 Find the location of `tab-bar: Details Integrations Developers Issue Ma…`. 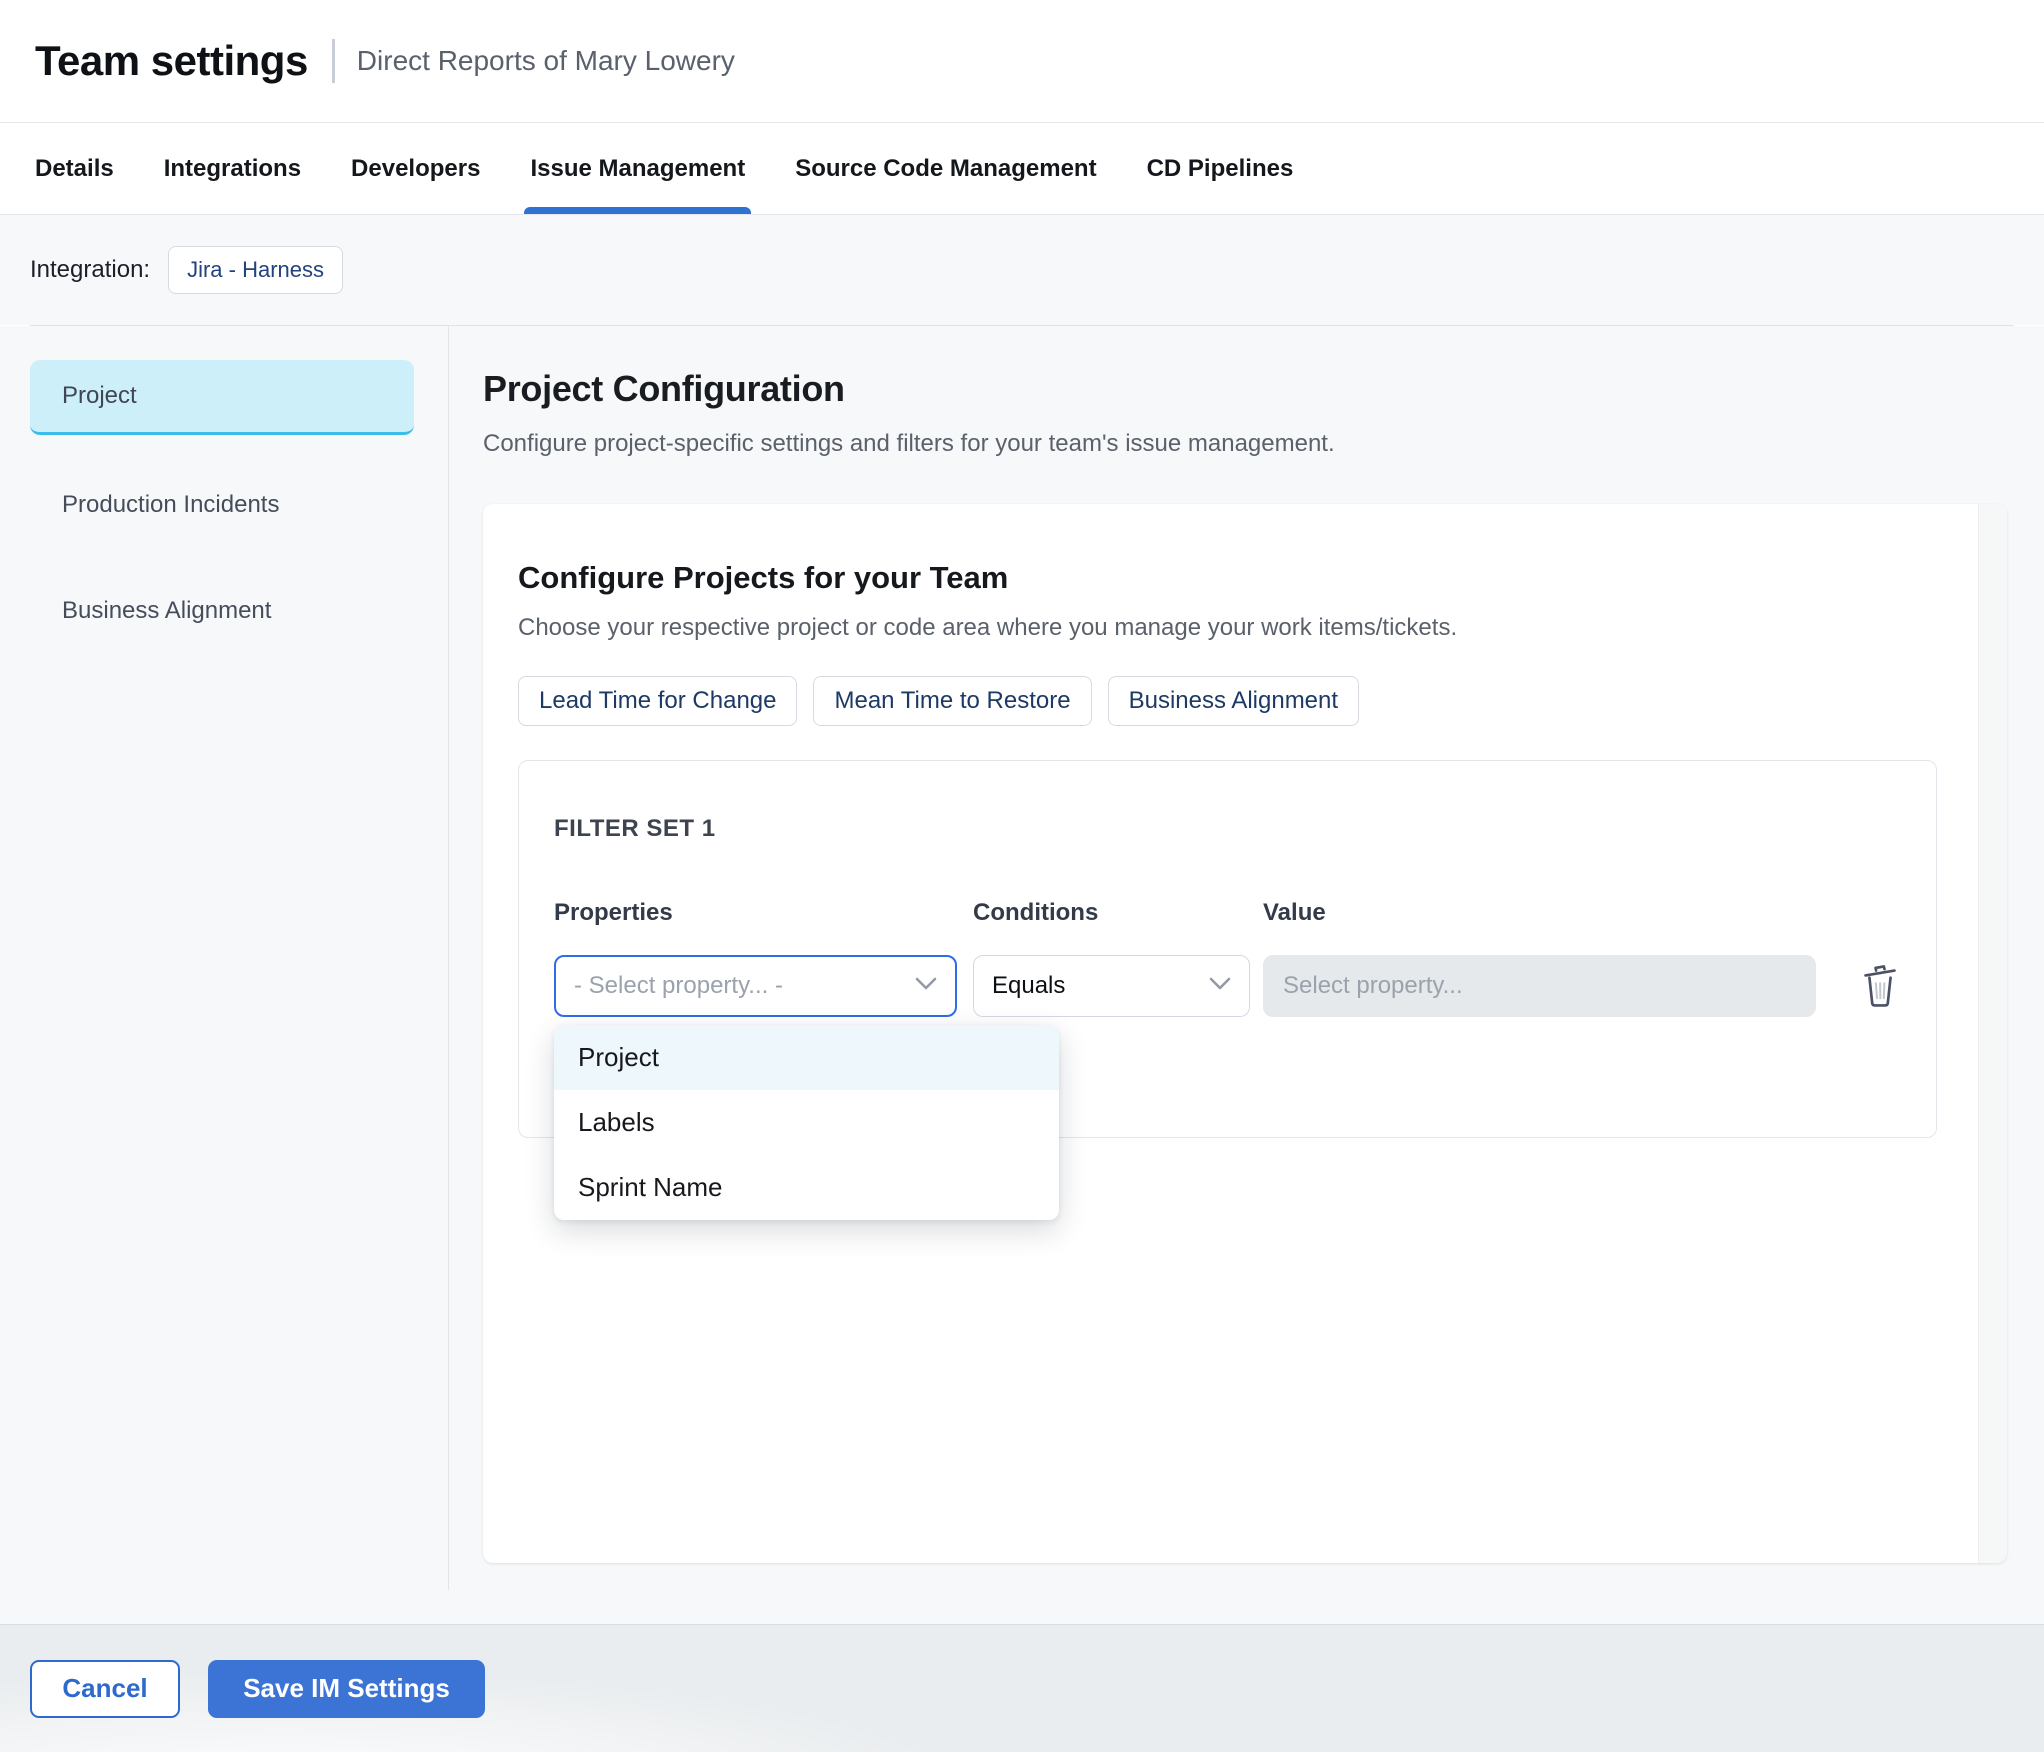

tab-bar: Details Integrations Developers Issue Ma… is located at coordinates (1022, 169).